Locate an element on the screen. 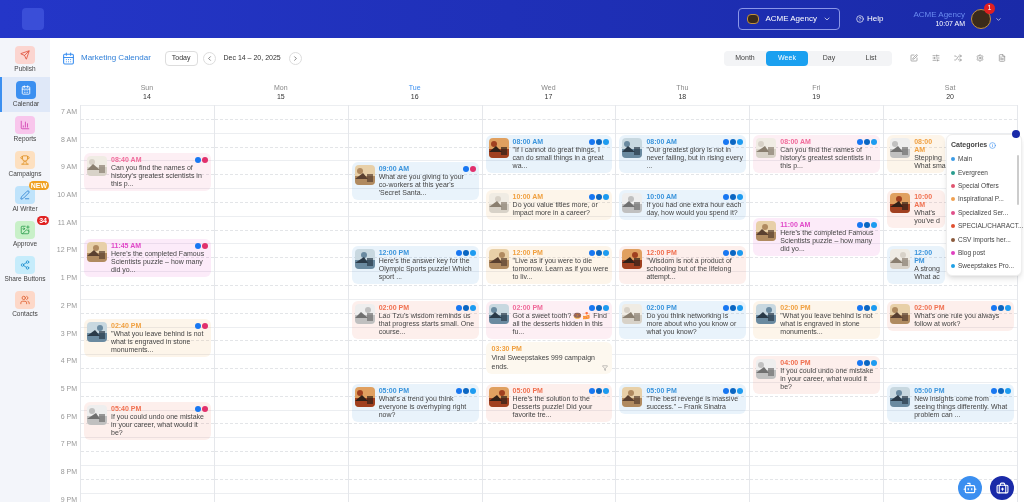  settings-icon is located at coordinates (980, 58).